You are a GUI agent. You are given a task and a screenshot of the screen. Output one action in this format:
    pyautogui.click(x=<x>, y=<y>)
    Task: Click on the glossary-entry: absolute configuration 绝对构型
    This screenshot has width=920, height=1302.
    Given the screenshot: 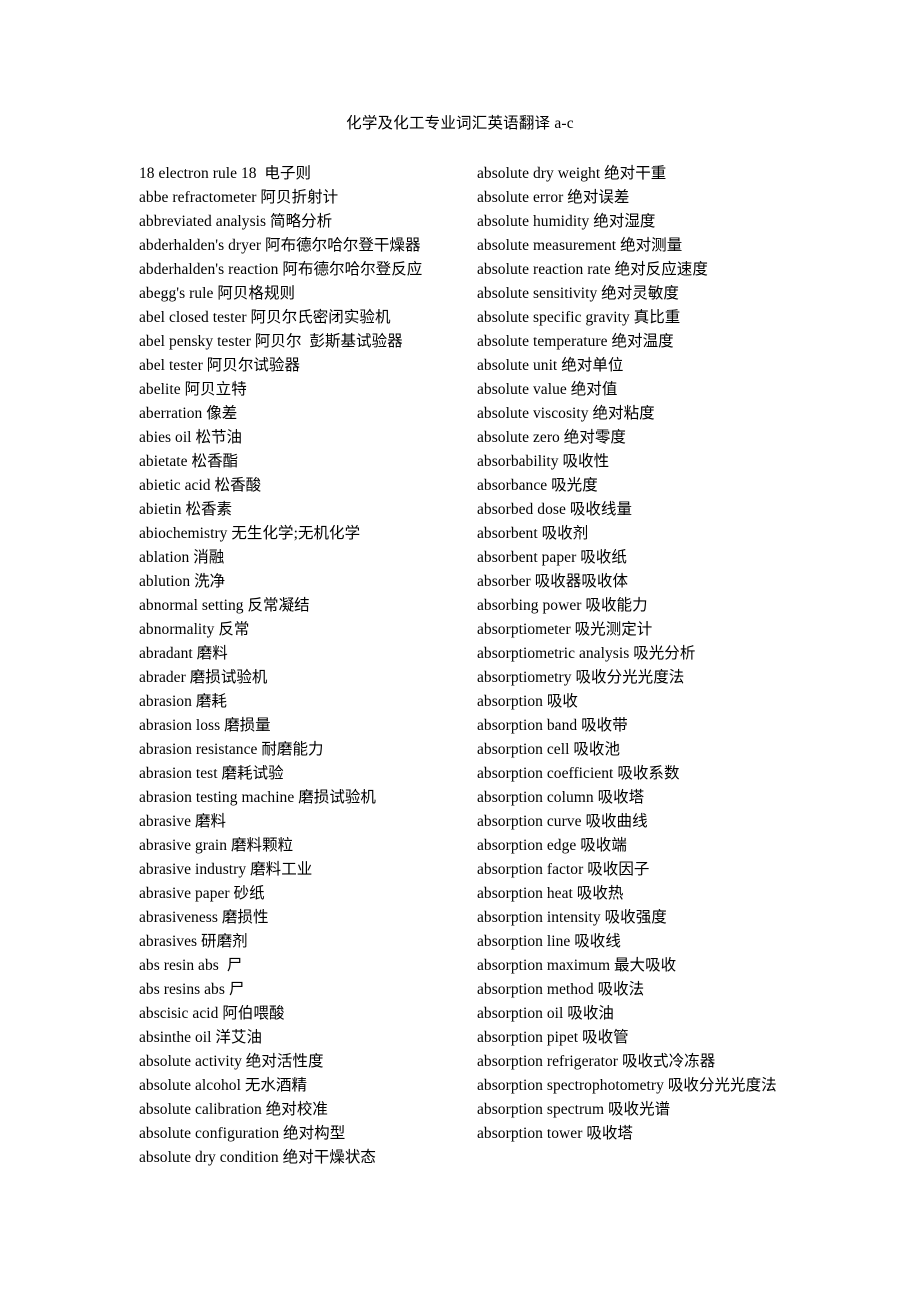 What is the action you would take?
    pyautogui.click(x=242, y=1133)
    